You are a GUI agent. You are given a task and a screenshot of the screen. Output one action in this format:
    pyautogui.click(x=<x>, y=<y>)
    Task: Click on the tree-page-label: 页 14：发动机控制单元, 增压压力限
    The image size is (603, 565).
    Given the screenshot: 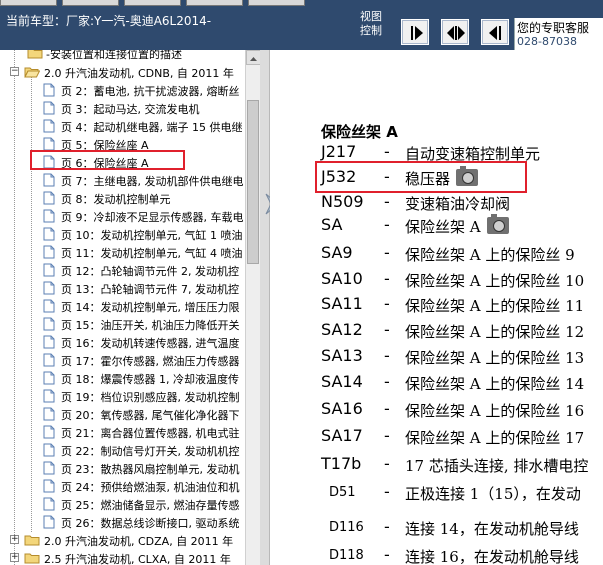 What is the action you would take?
    pyautogui.click(x=150, y=307)
    